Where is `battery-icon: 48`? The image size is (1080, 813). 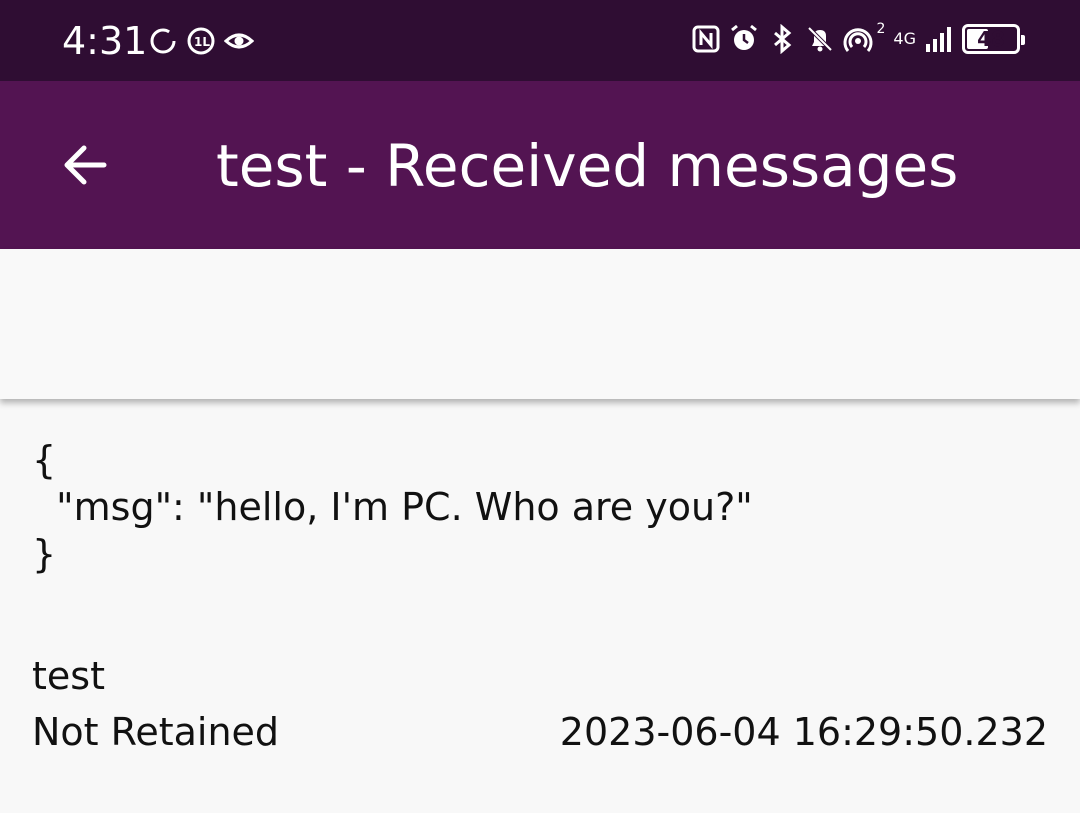
battery-icon: 48 is located at coordinates (993, 39).